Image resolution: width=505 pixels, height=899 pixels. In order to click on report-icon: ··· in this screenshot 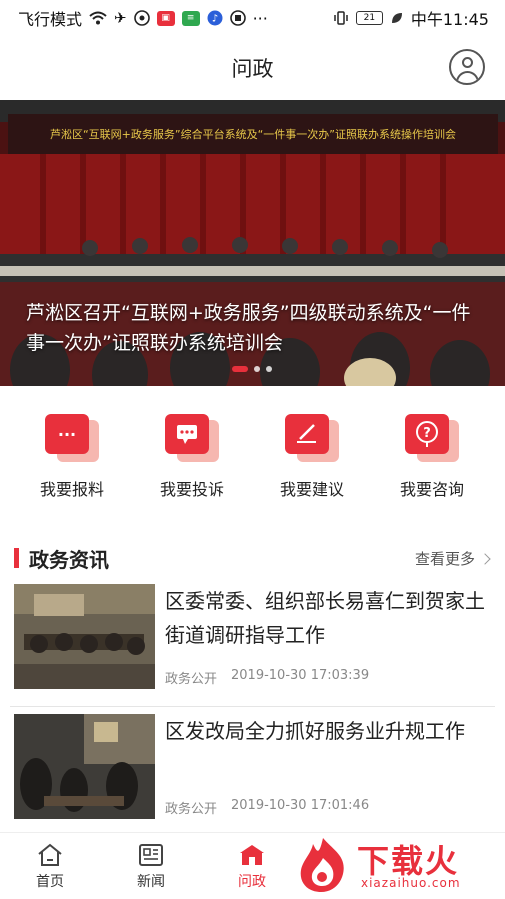, I will do `click(72, 439)`.